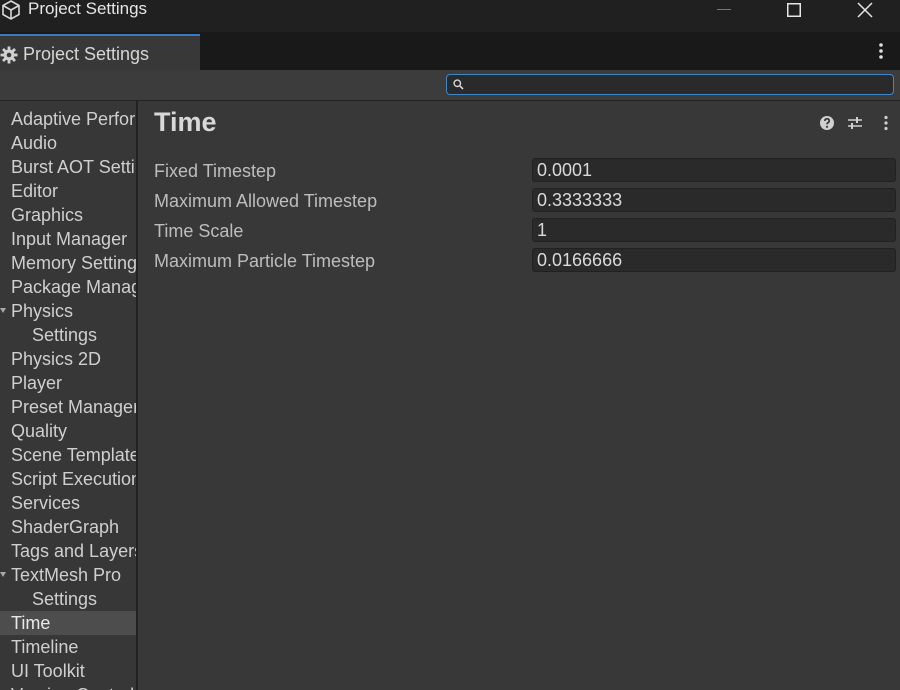 The width and height of the screenshot is (900, 690). I want to click on sidebar-item-label: Graphics, so click(47, 215).